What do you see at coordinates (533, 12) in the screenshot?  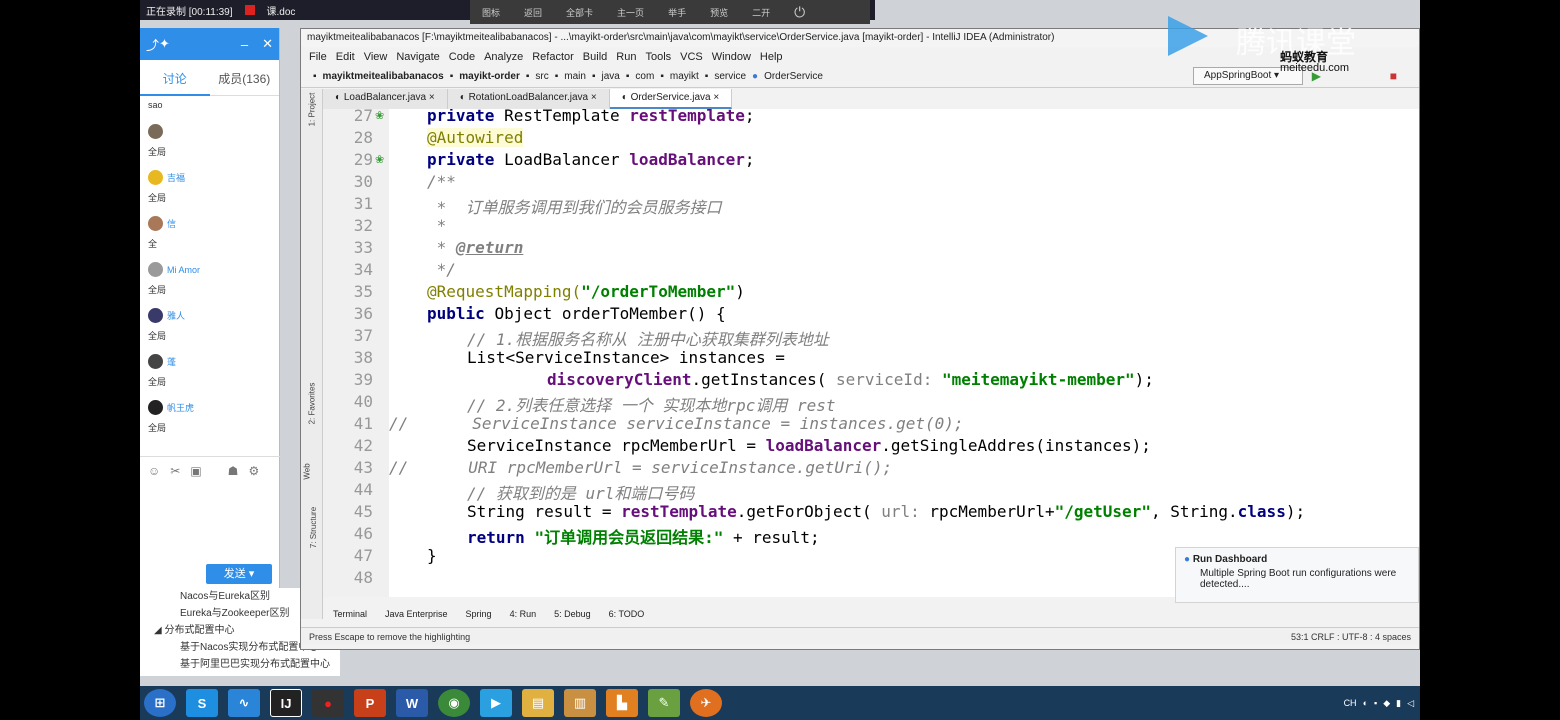 I see `remote-item: 返回` at bounding box center [533, 12].